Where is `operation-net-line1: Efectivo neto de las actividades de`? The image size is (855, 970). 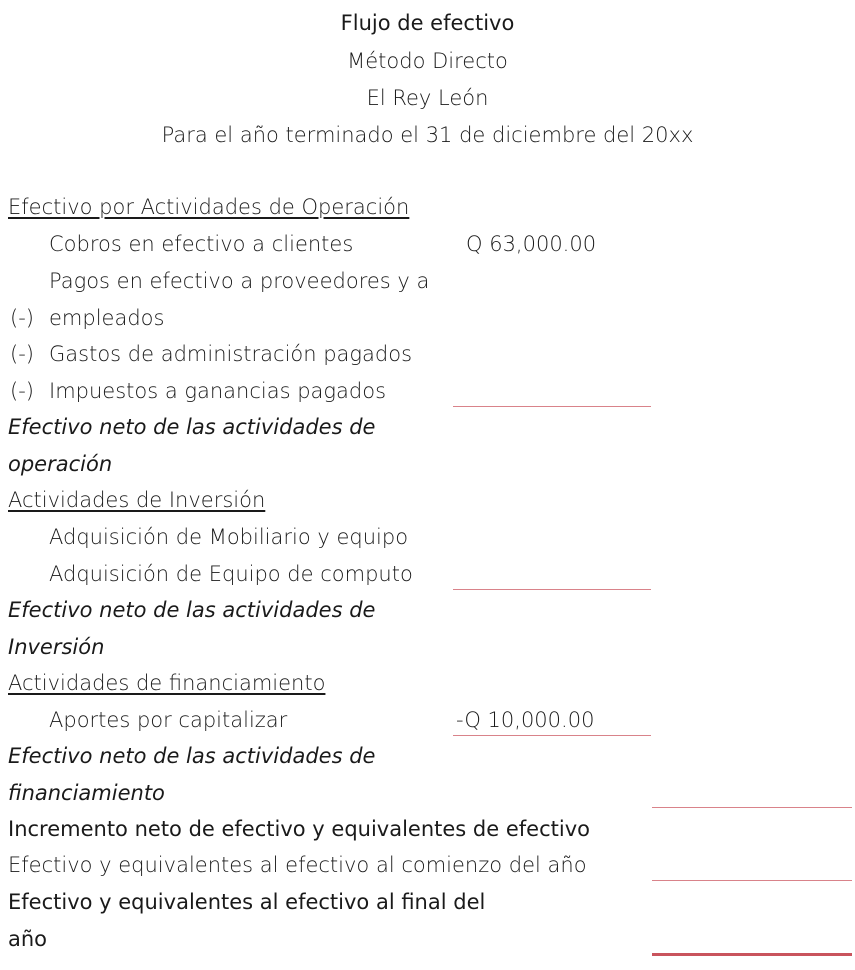 operation-net-line1: Efectivo neto de las actividades de is located at coordinates (192, 427).